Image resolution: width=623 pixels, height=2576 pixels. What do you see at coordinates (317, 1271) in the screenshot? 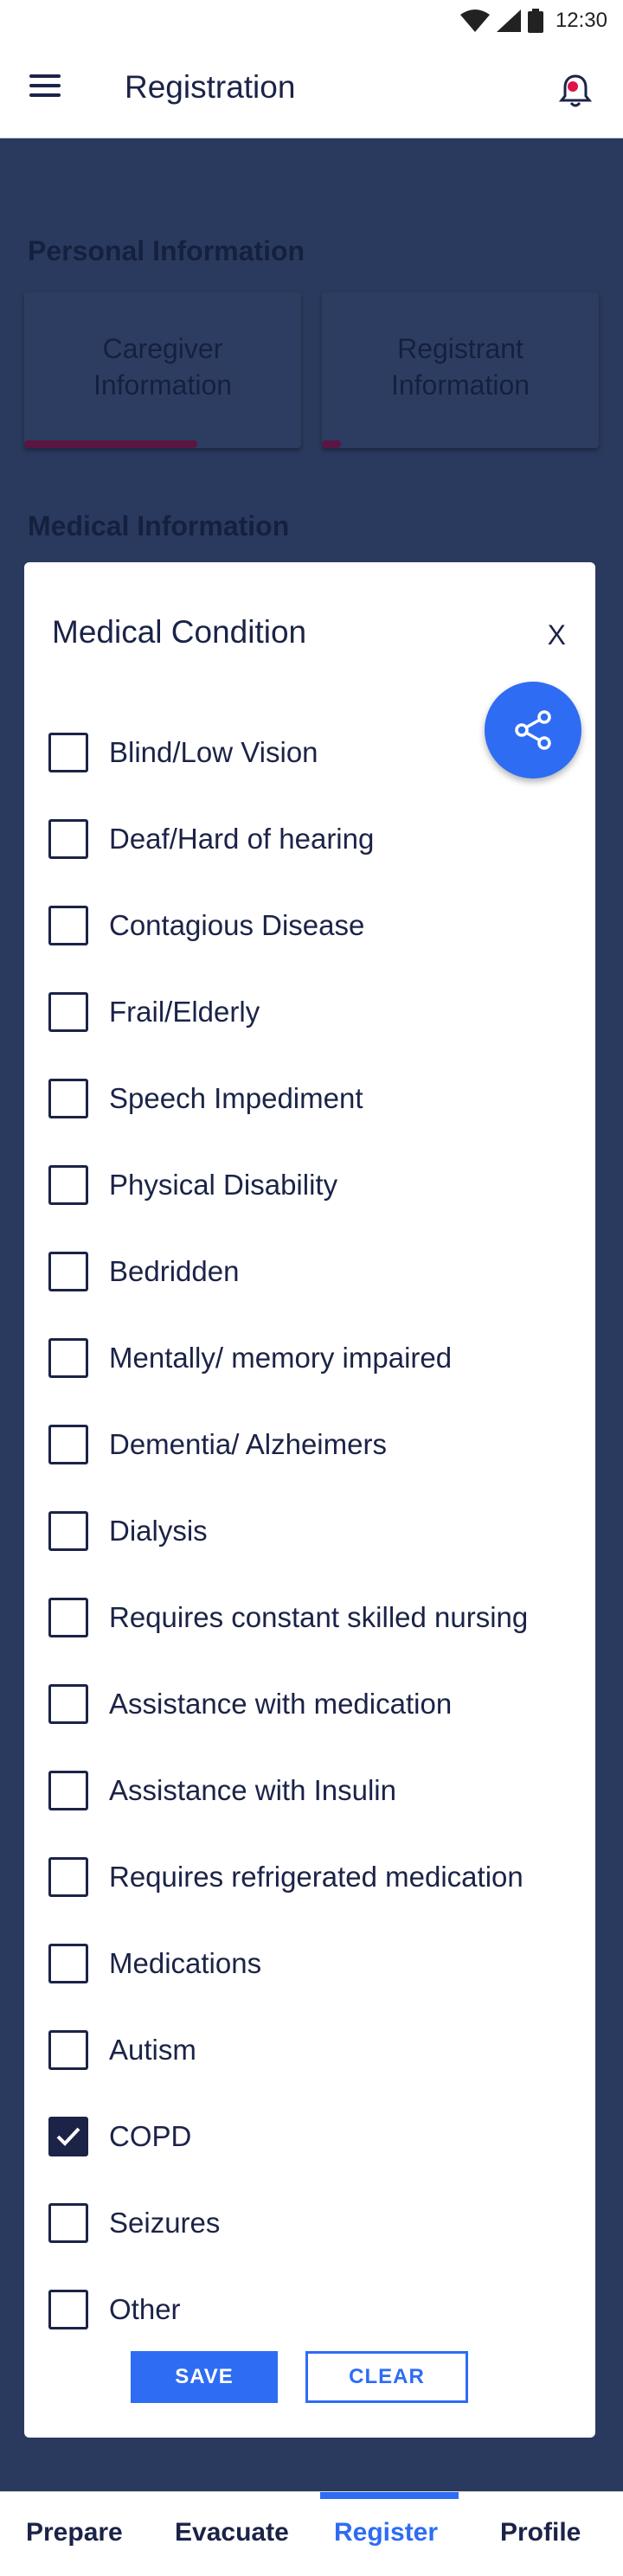
I see `condition-option: Bedridden` at bounding box center [317, 1271].